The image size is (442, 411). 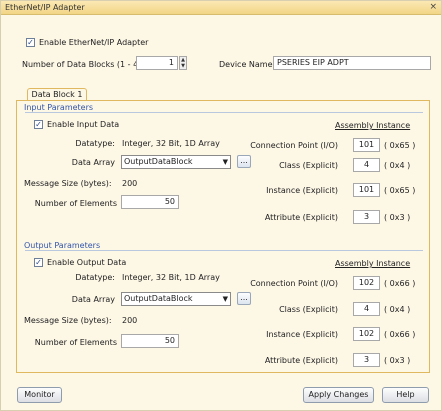 I want to click on title-bar: EtherNet/IP Adapter ×, so click(x=221, y=8).